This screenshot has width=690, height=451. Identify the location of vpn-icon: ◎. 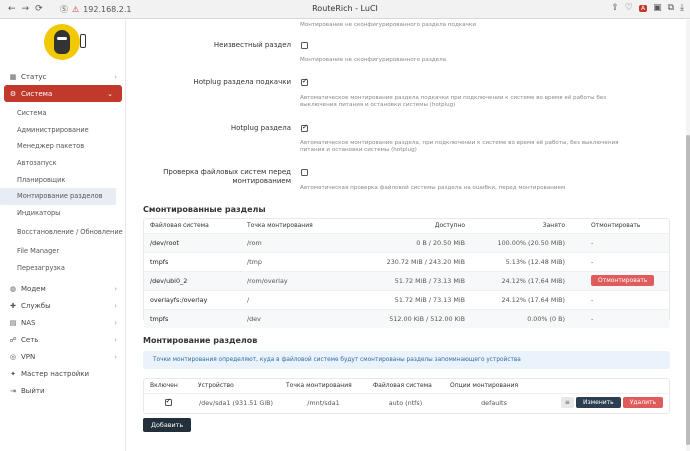
(13, 356).